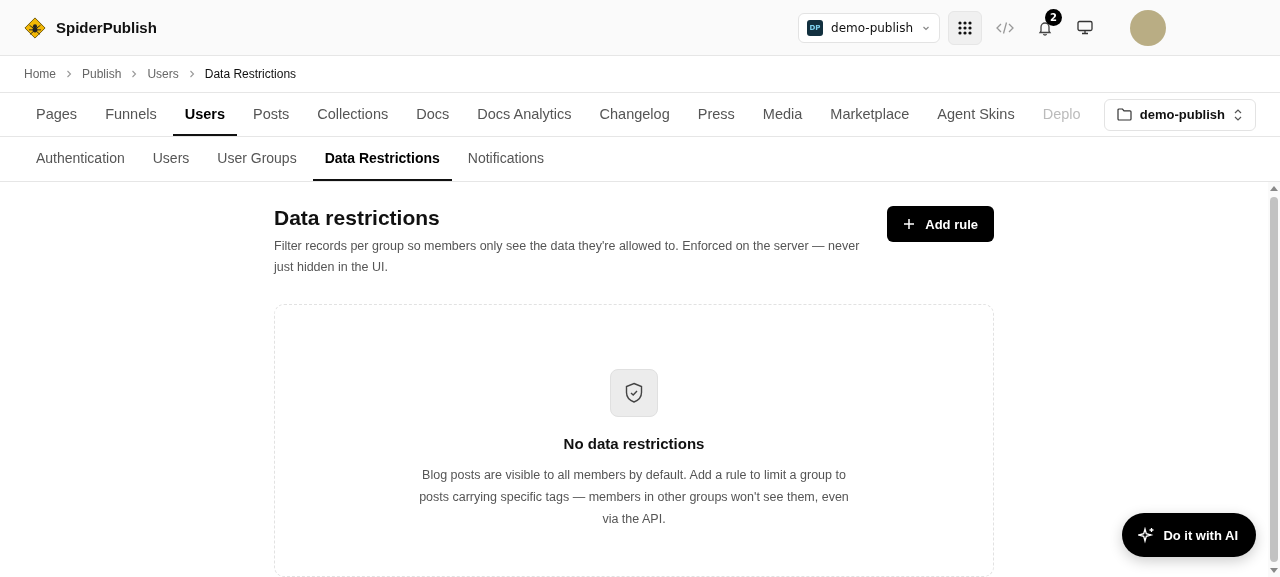 Image resolution: width=1280 pixels, height=577 pixels. I want to click on grid-dots-icon, so click(965, 27).